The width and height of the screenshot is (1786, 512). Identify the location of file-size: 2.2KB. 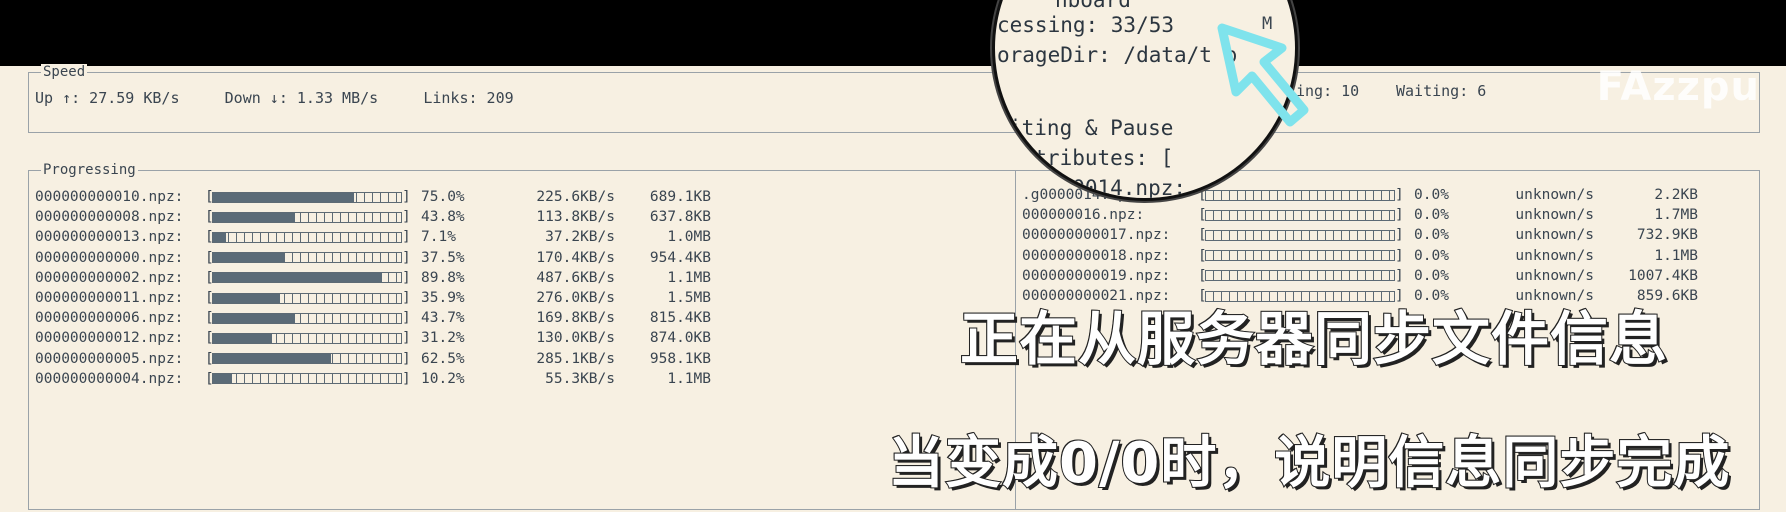
(1676, 195).